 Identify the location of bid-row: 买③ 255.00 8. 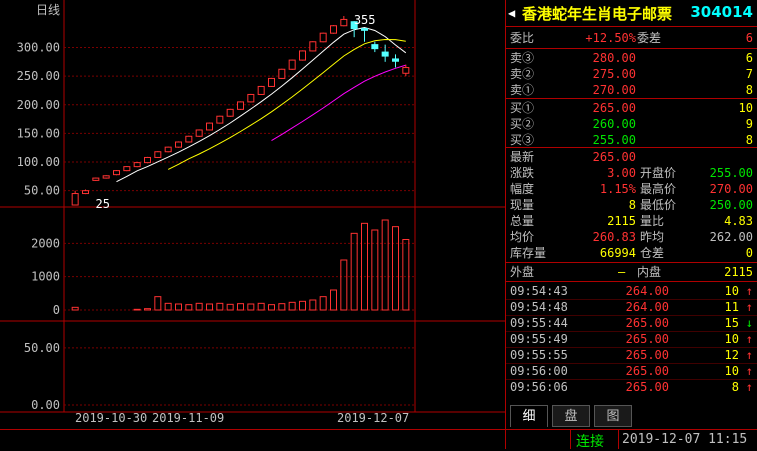
(631, 140).